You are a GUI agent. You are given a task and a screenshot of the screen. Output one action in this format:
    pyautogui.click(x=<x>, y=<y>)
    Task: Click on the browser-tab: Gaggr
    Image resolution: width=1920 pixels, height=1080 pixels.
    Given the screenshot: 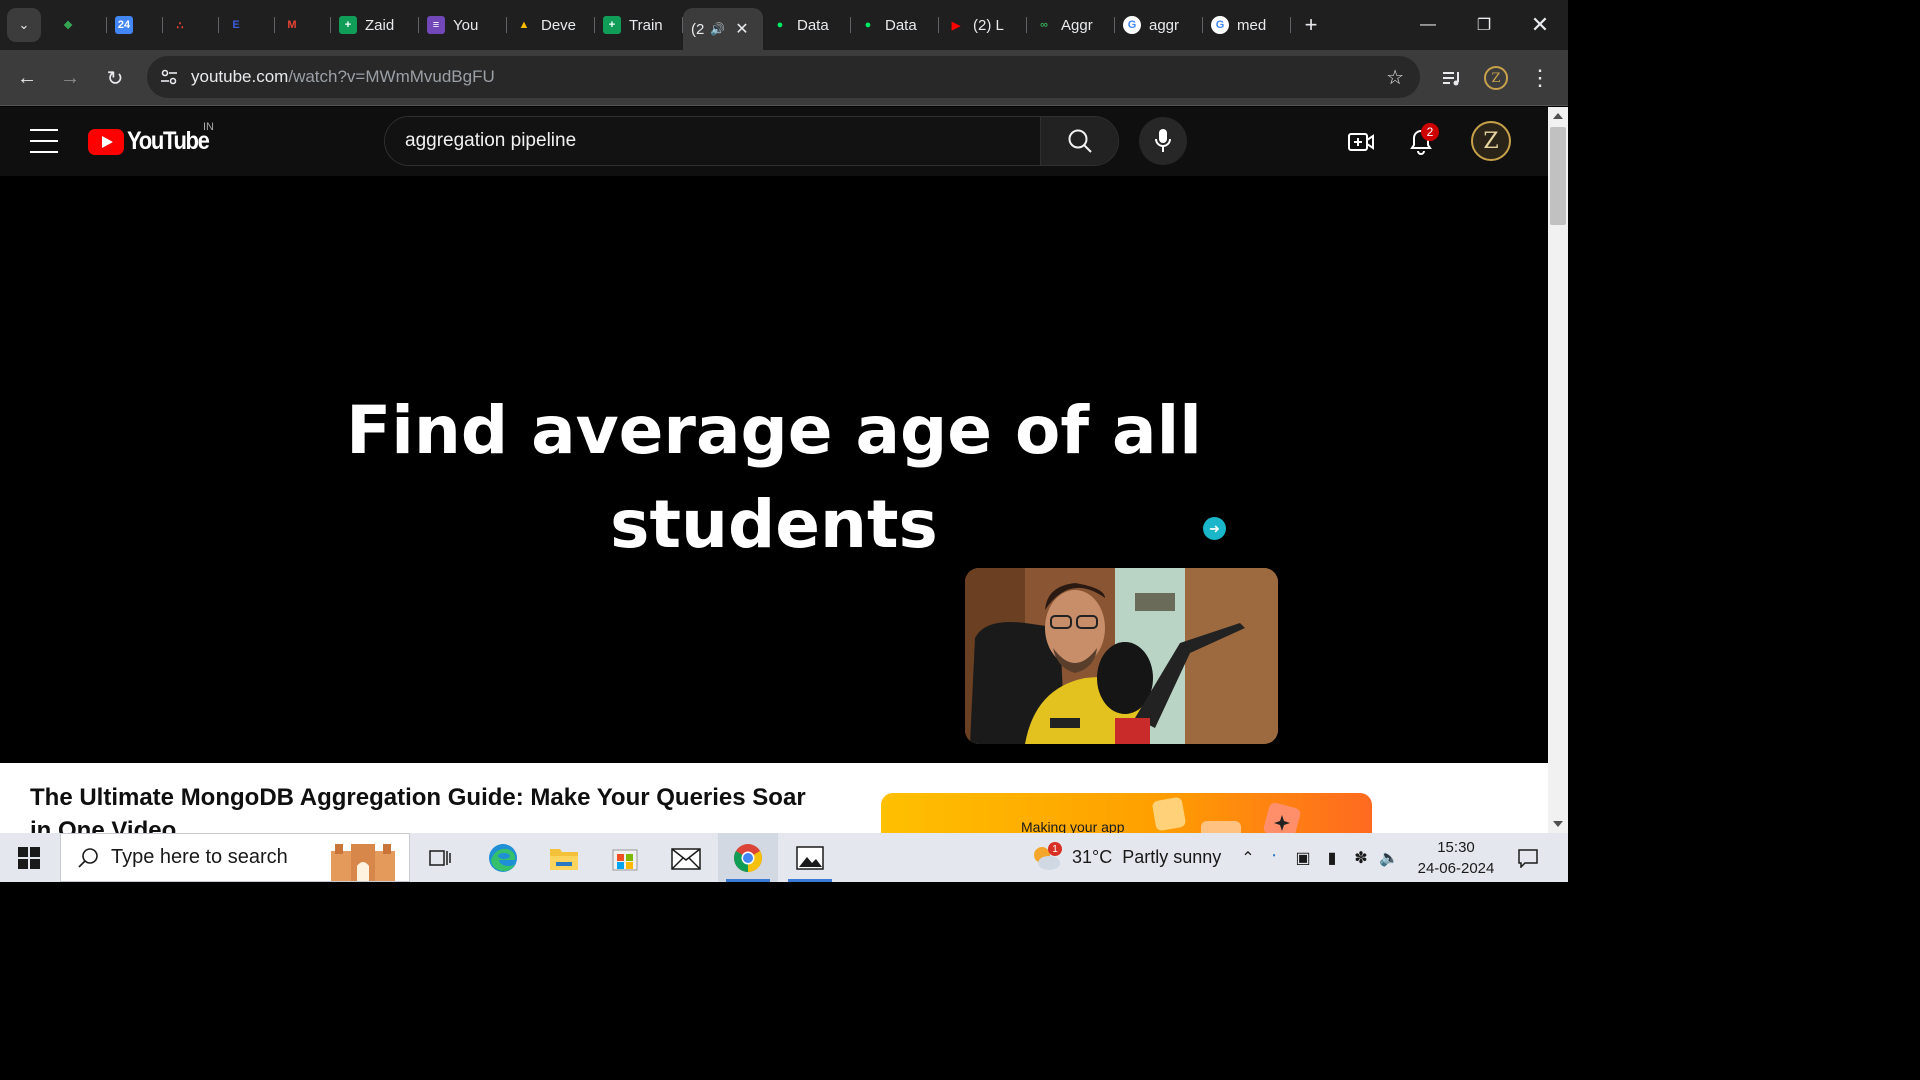 What is the action you would take?
    pyautogui.click(x=1159, y=25)
    